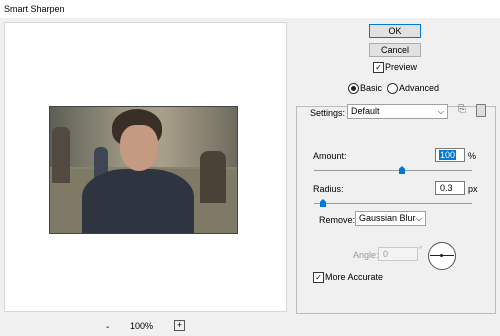  I want to click on radius-unit: px, so click(473, 189).